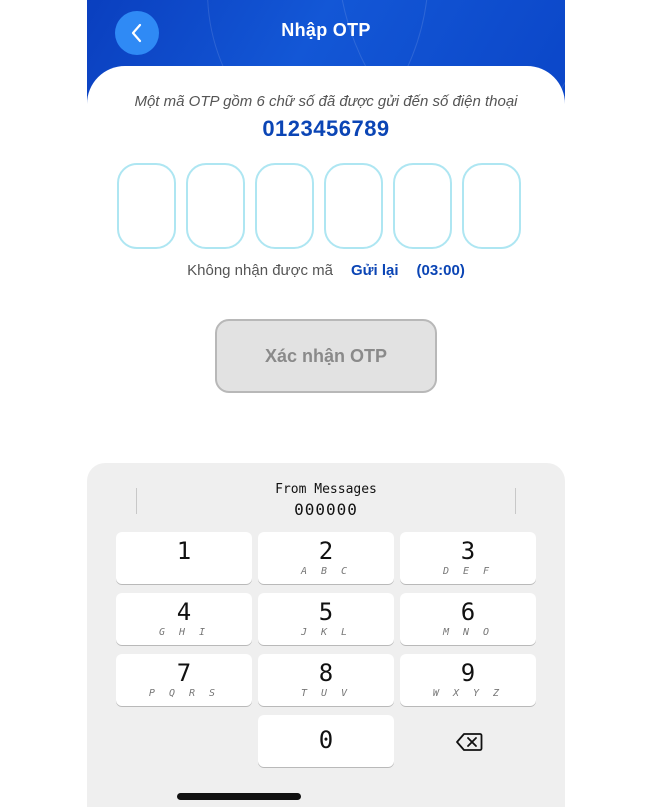 Image resolution: width=653 pixels, height=807 pixels. I want to click on key-digit: 8, so click(326, 673).